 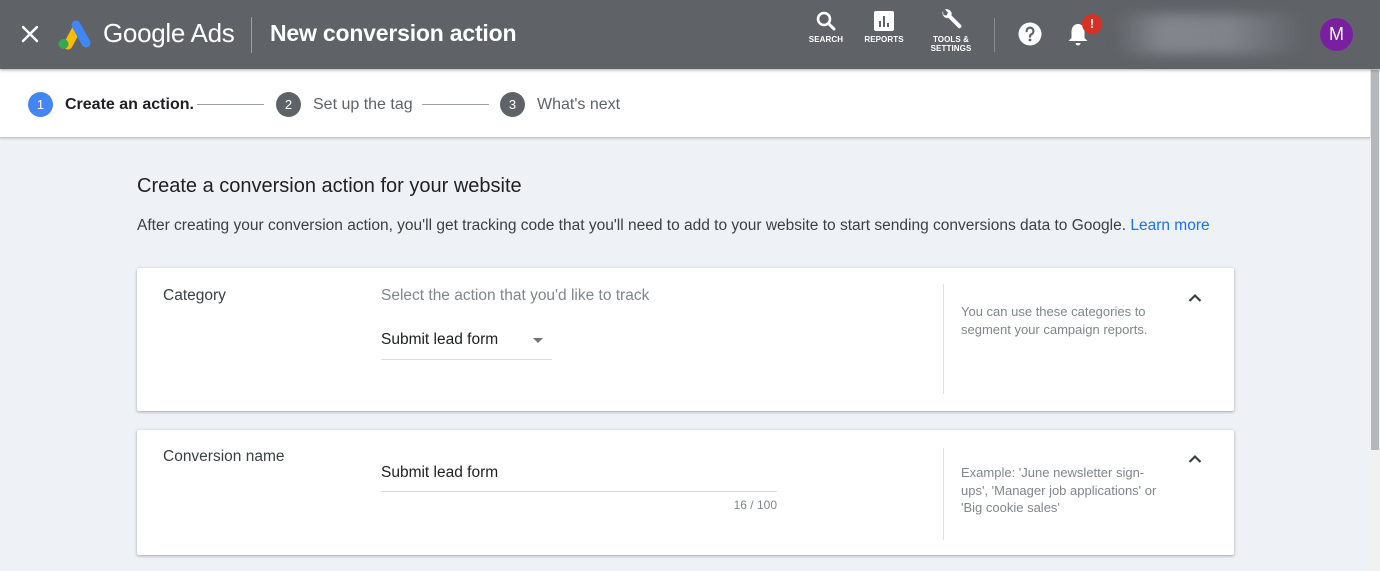 What do you see at coordinates (1336, 34) in the screenshot?
I see `avatar: M` at bounding box center [1336, 34].